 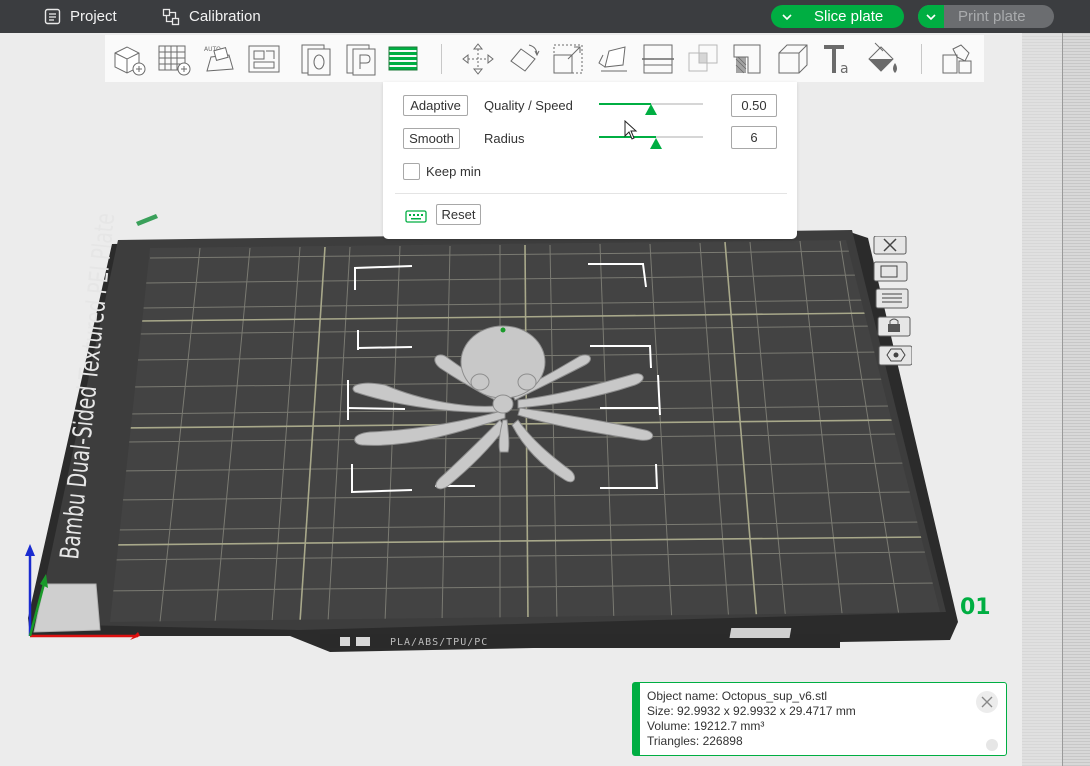 I want to click on add-object-icon, so click(x=129, y=59).